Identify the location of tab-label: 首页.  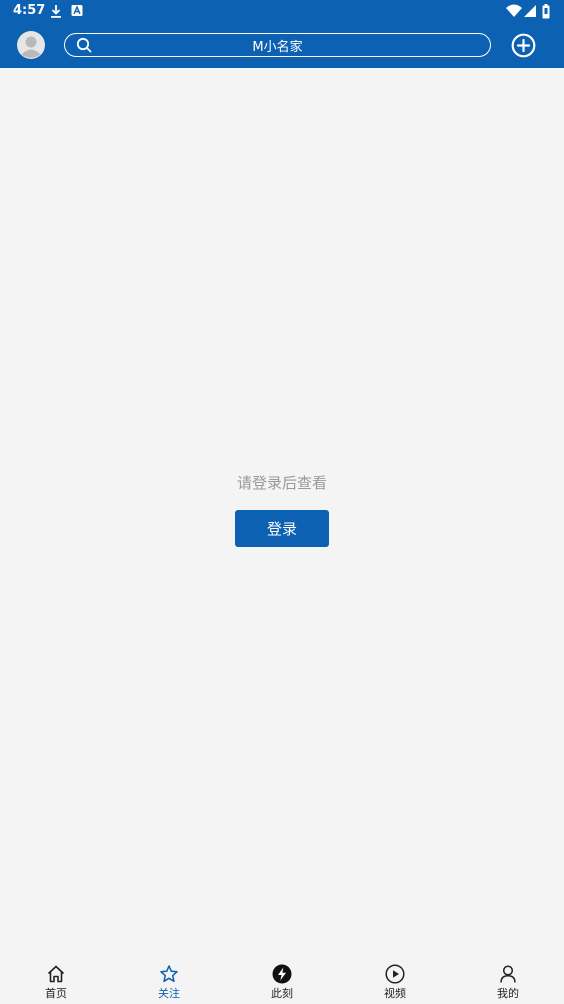
(56, 993).